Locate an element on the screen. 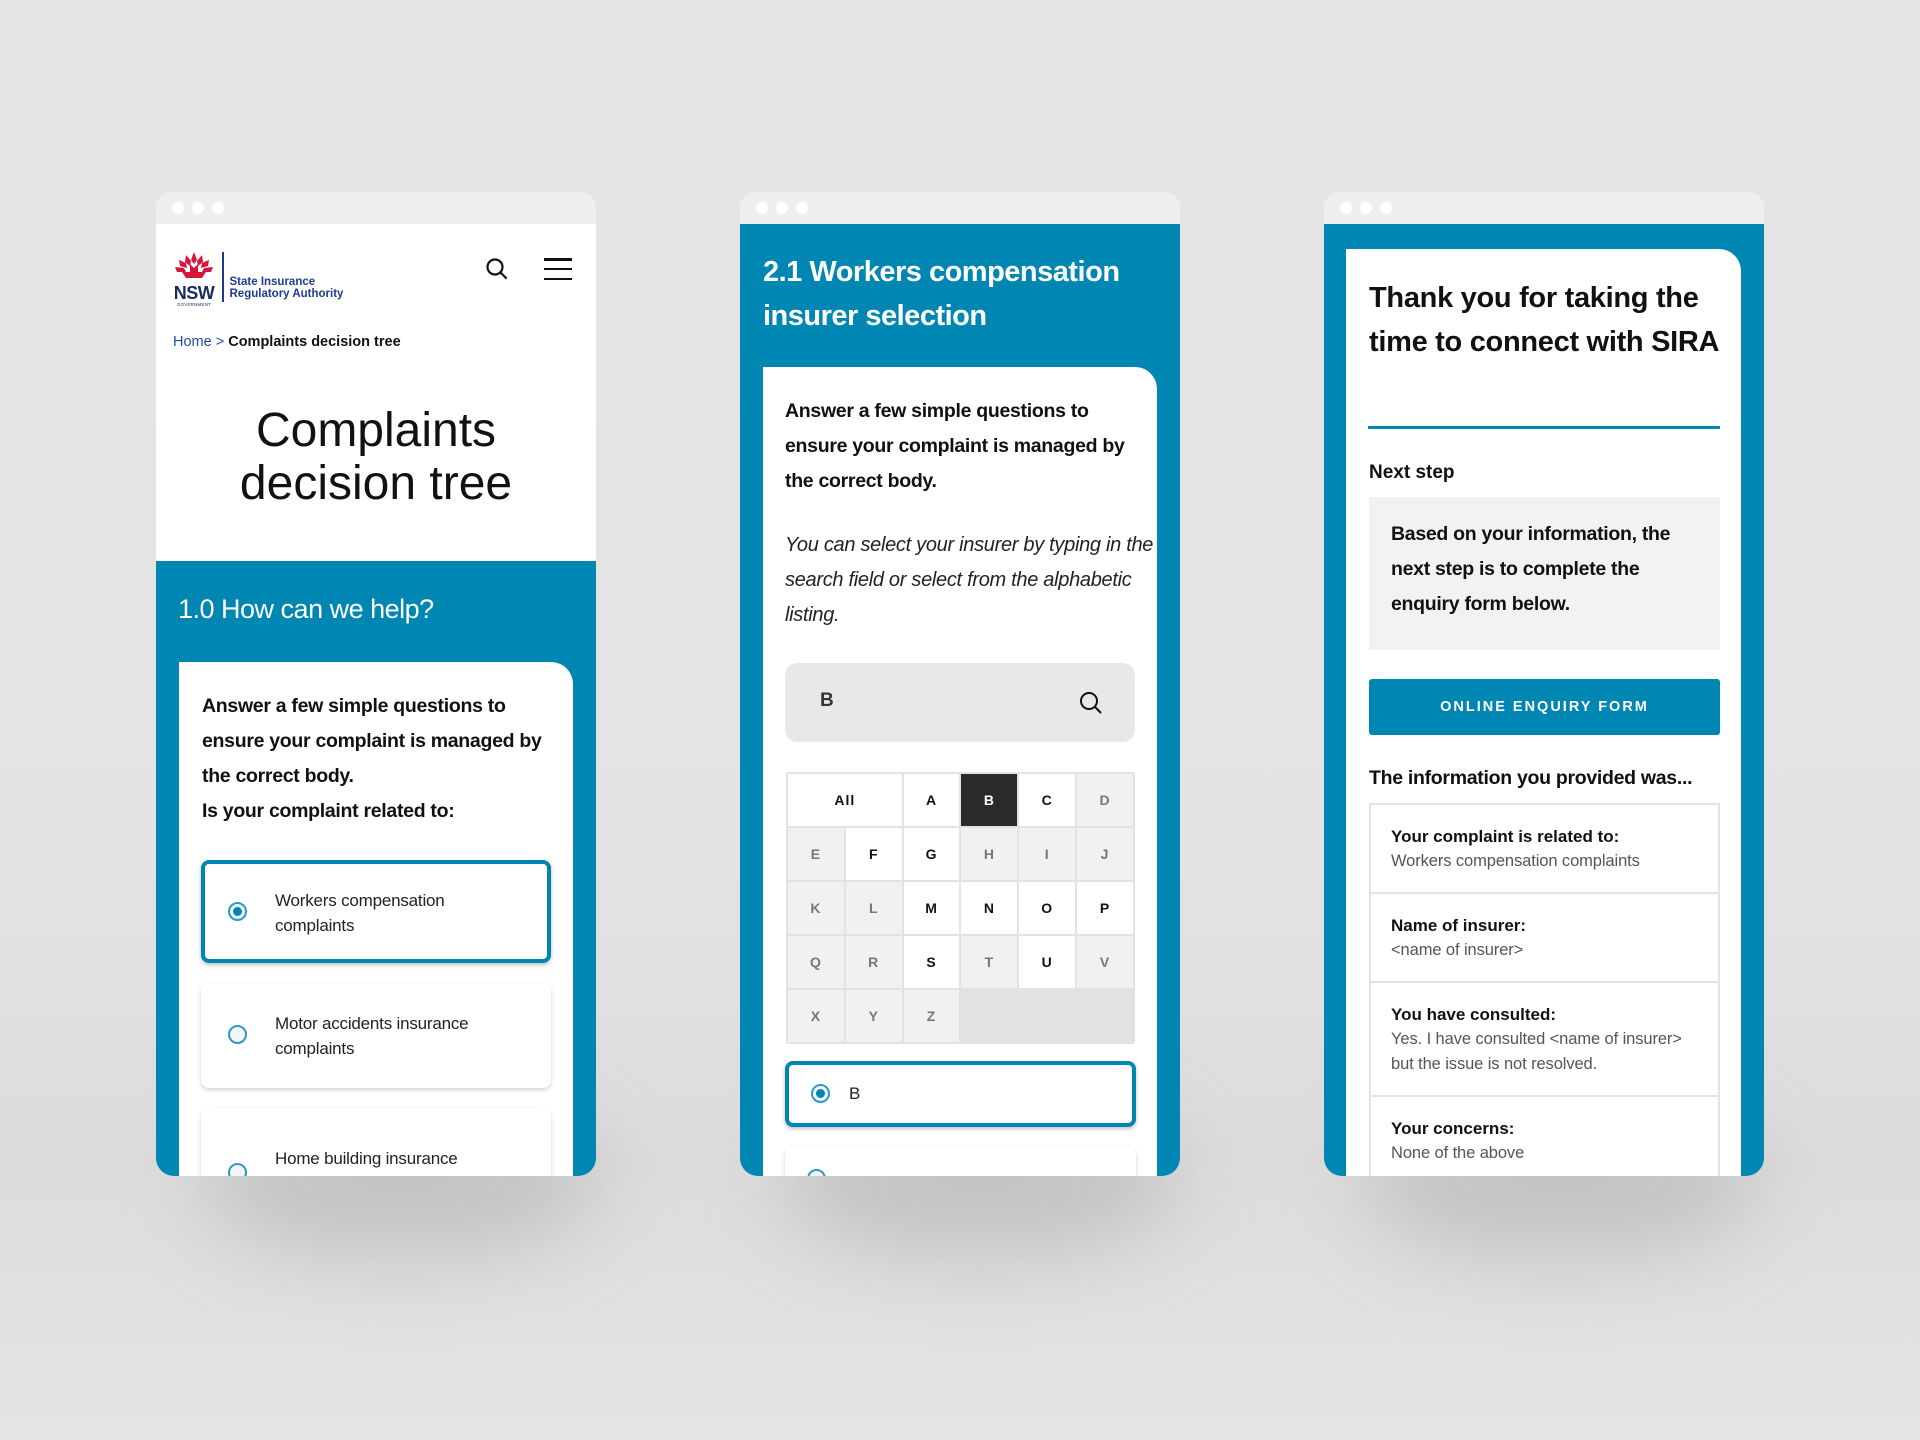 The image size is (1920, 1440). alphabet-letter-all: All is located at coordinates (845, 800).